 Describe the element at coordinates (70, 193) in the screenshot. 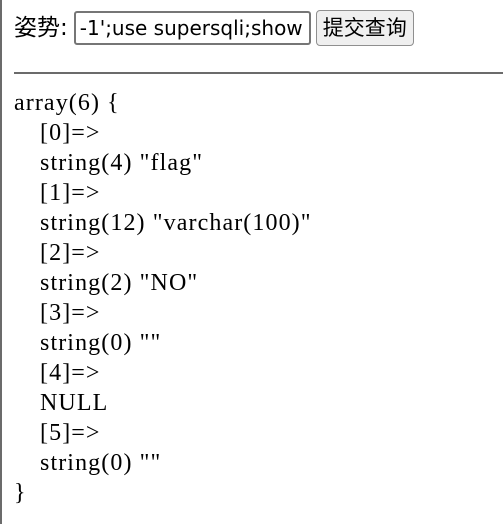

I see `dump-item-key: [1]=>` at that location.